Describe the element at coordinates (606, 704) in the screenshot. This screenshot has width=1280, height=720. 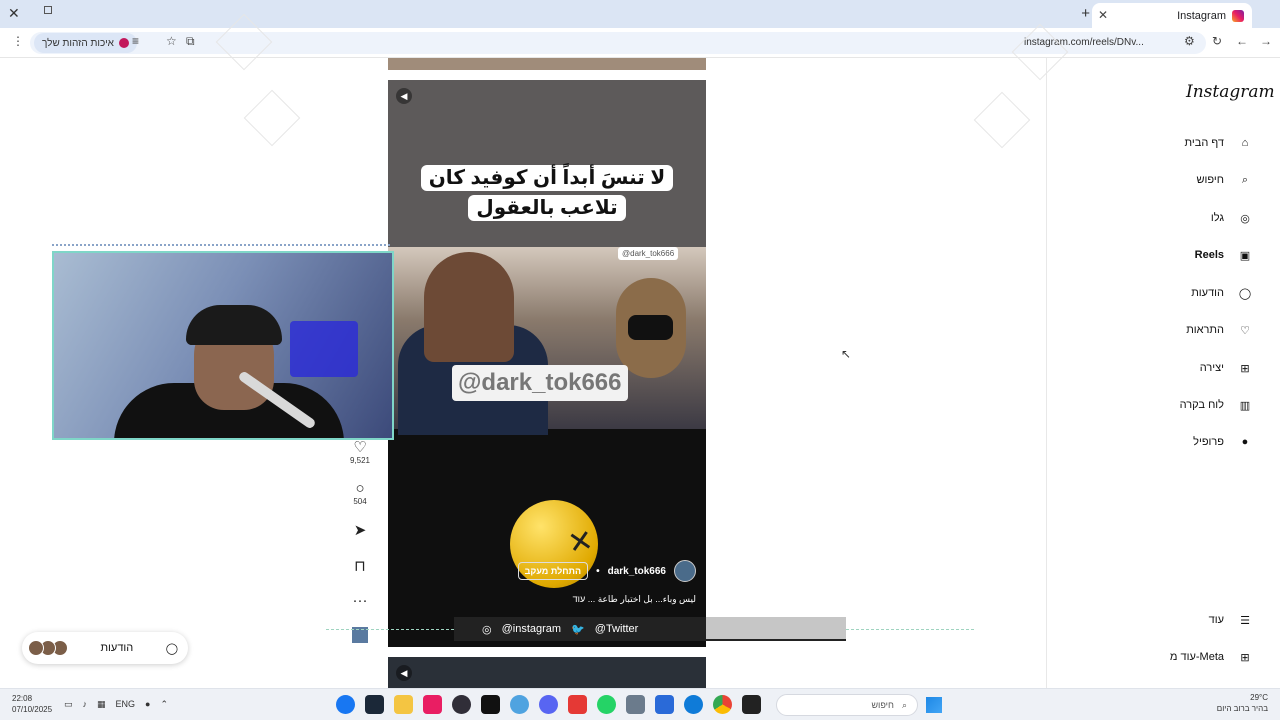
I see `whatsapp-icon` at that location.